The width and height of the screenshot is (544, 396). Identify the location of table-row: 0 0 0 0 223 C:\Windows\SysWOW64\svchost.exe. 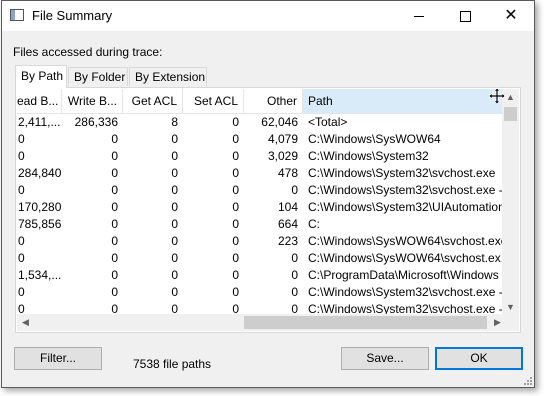
(261, 241).